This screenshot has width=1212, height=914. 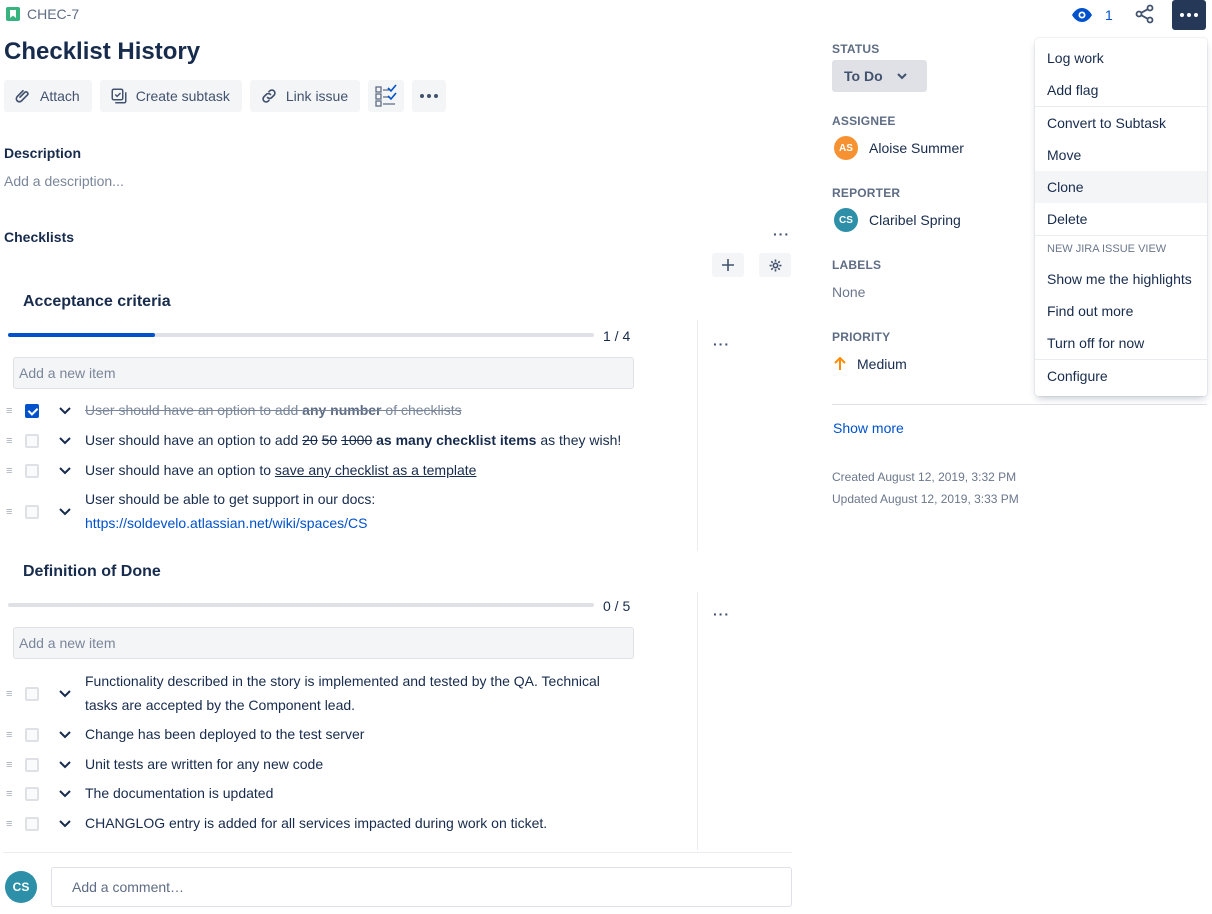 I want to click on checklist-title: Definition of Done, so click(x=92, y=572).